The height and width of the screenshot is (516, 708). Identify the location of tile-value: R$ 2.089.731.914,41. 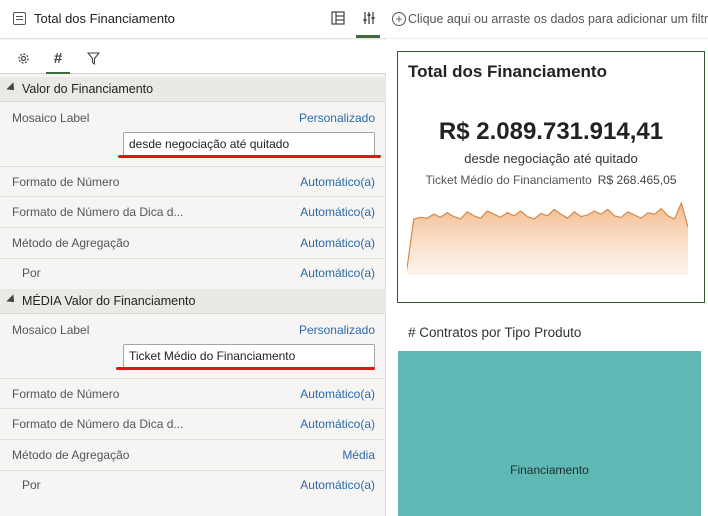
(551, 131).